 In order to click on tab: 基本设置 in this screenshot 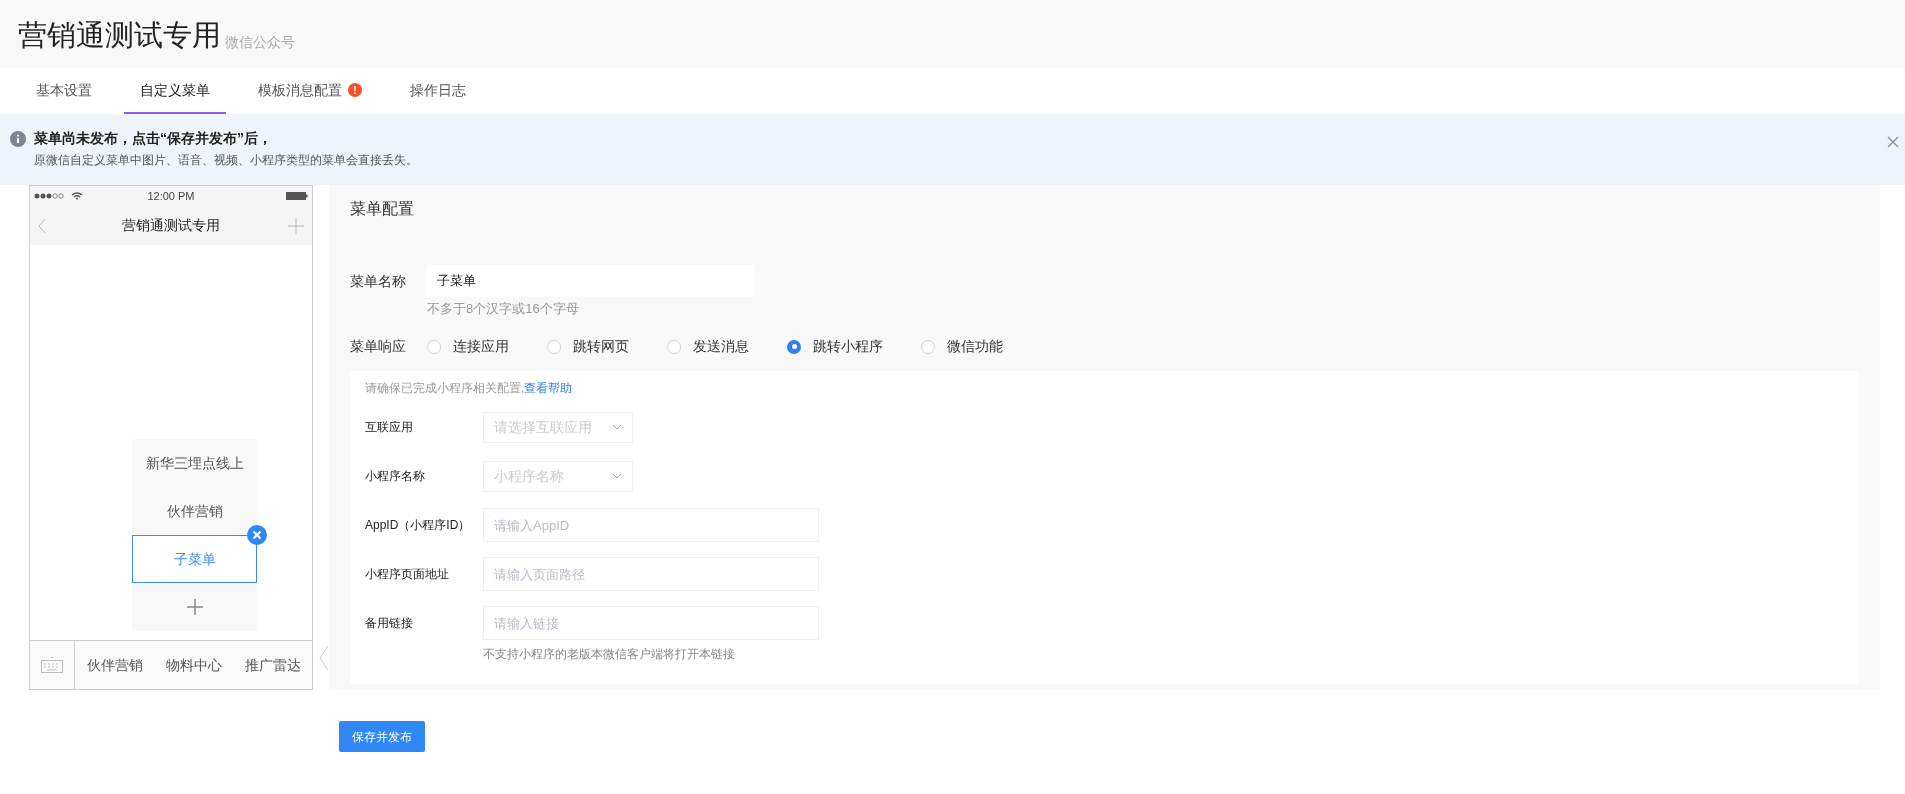, I will do `click(64, 91)`.